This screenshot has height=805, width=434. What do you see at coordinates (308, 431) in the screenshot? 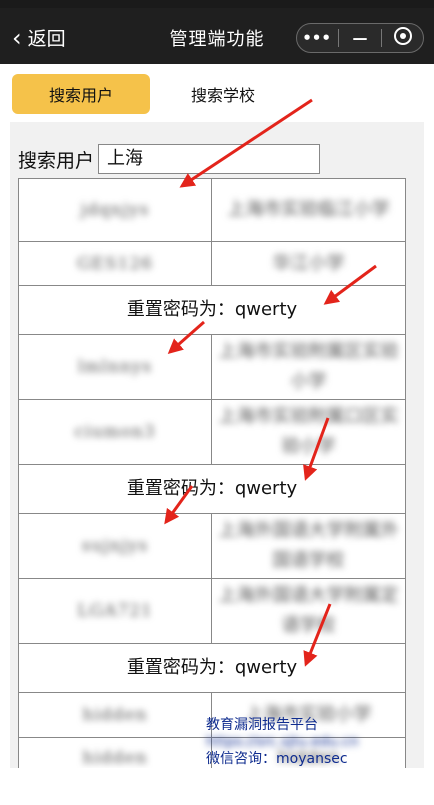
I see `school-cell: 上海市实验附属口区实验小学` at bounding box center [308, 431].